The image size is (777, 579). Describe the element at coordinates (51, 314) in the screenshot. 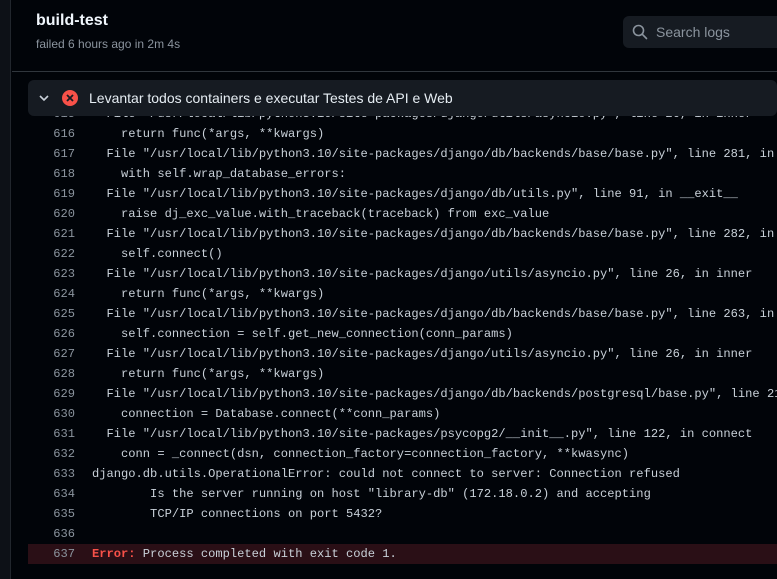

I see `line-number: 625` at that location.